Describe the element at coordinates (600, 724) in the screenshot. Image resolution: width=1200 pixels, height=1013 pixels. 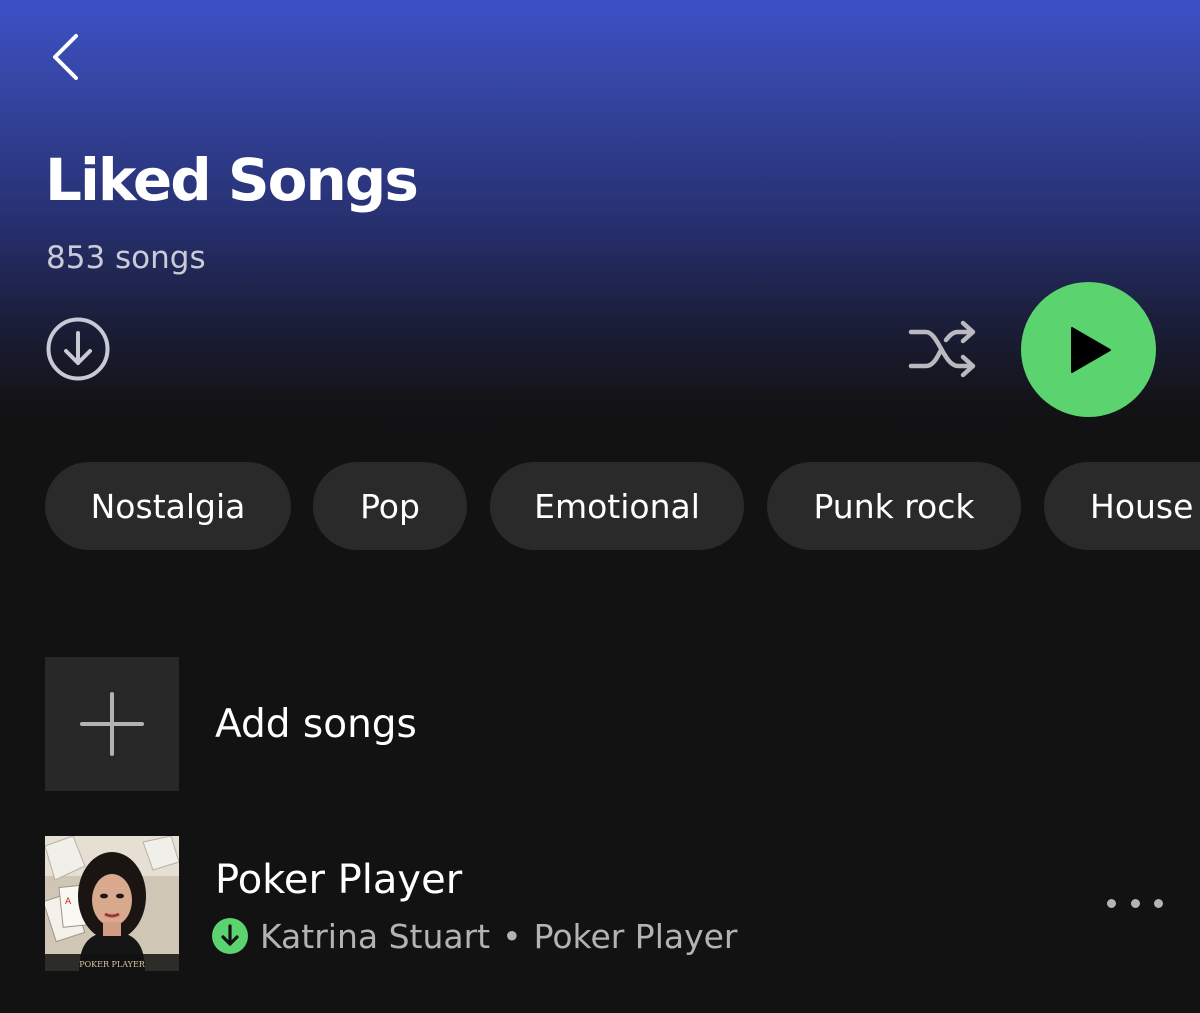
I see `add-songs-row: Add songs` at that location.